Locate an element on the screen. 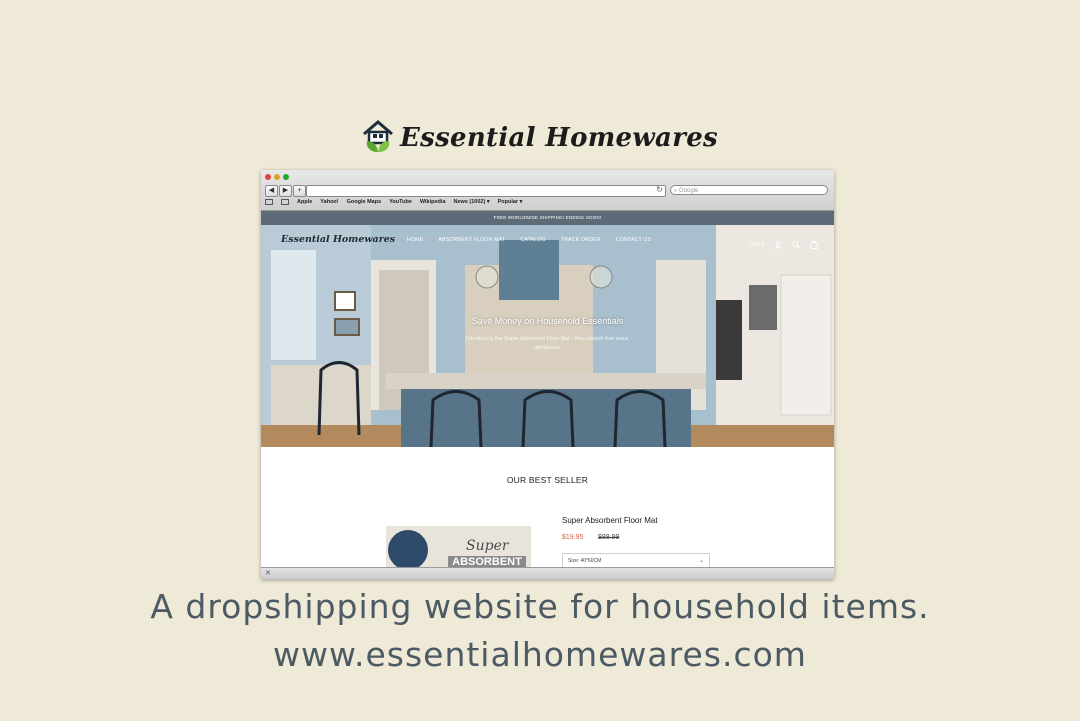 This screenshot has width=1080, height=721. back-arrow-icon: ◀ is located at coordinates (271, 191).